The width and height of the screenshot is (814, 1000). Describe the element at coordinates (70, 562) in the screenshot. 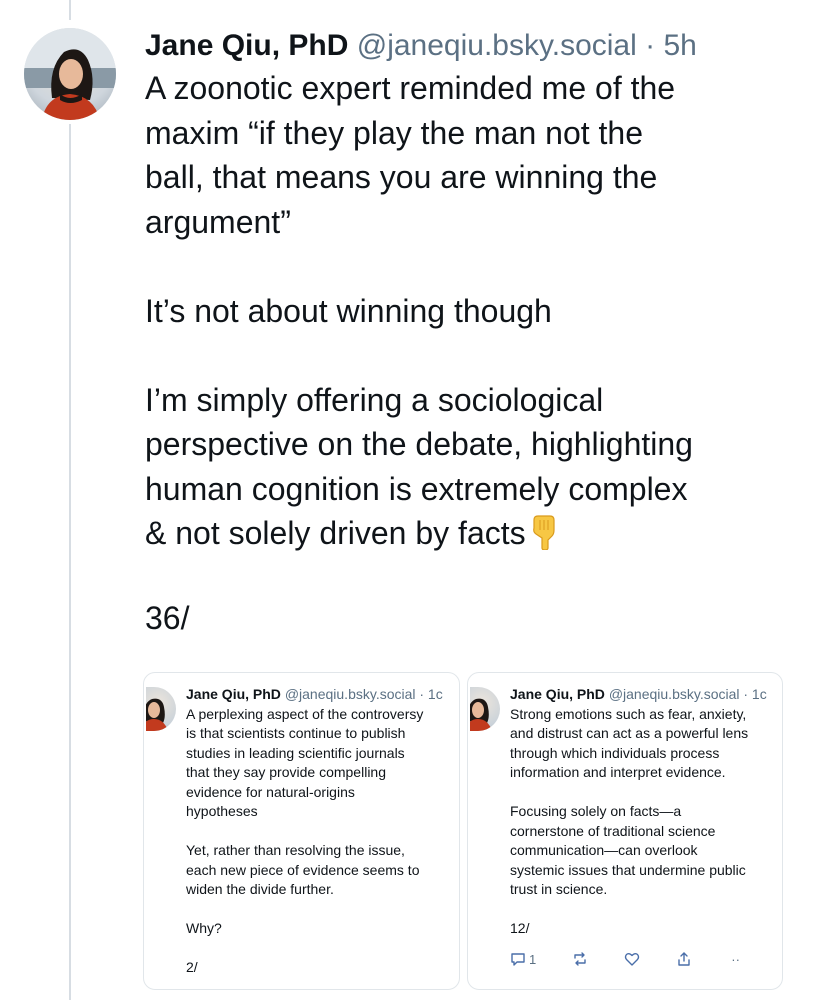

I see `thread-line` at that location.